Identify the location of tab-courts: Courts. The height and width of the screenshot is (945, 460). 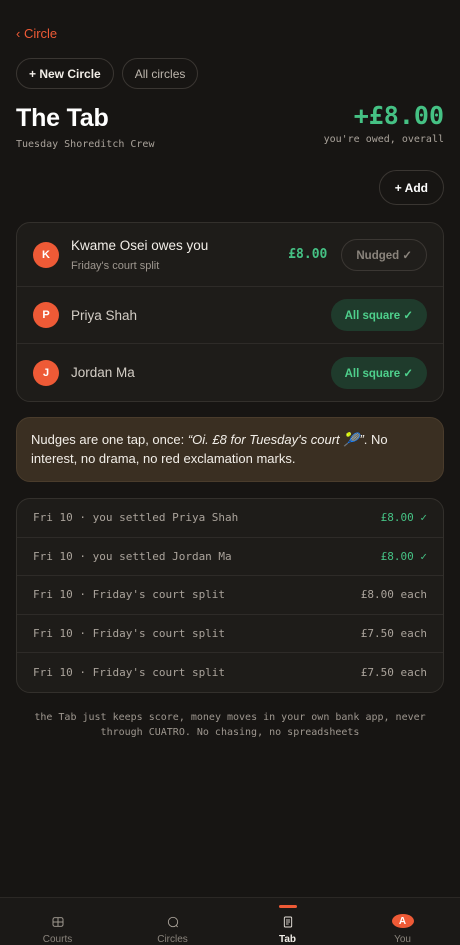
(57, 921).